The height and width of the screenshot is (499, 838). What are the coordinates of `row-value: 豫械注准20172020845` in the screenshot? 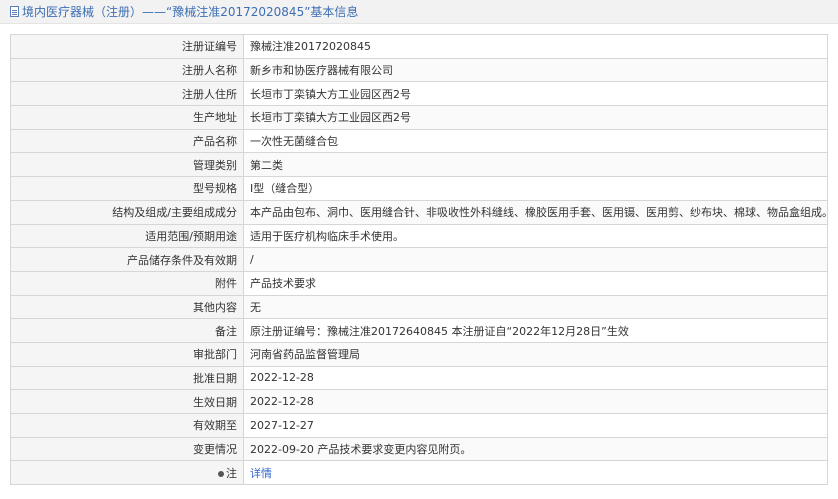 It's located at (535, 46).